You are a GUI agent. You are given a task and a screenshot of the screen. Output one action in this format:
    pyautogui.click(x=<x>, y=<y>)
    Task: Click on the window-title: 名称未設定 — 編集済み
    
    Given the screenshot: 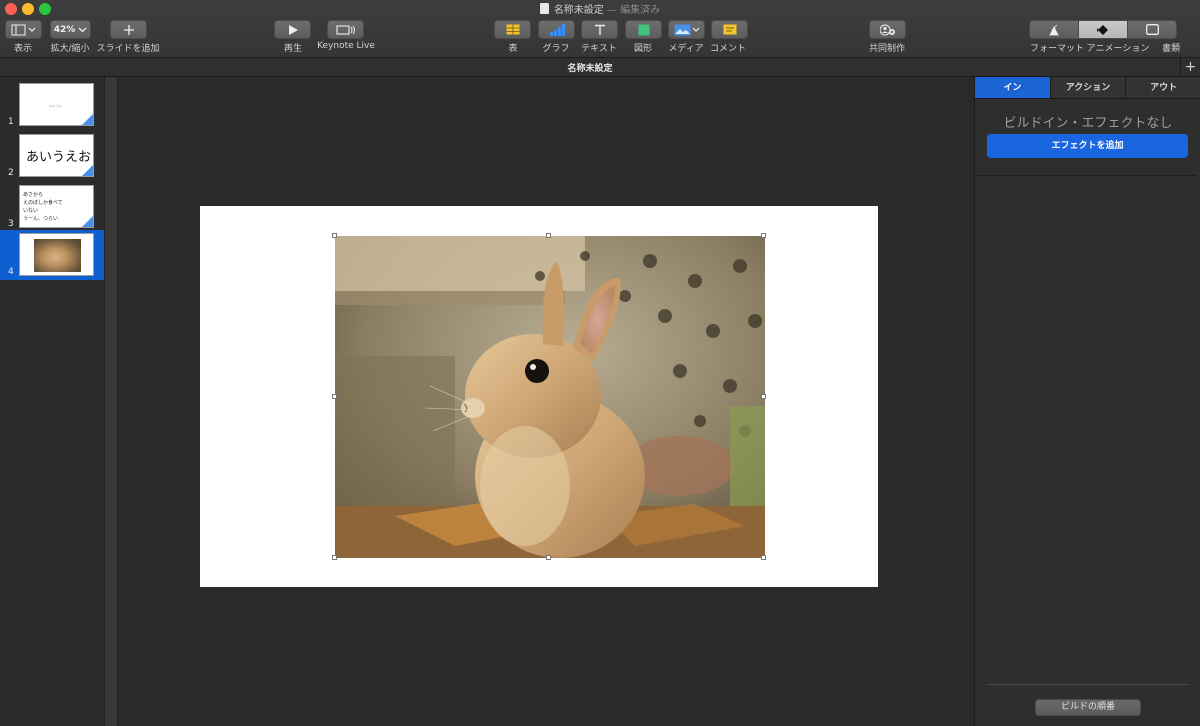 What is the action you would take?
    pyautogui.click(x=600, y=8)
    